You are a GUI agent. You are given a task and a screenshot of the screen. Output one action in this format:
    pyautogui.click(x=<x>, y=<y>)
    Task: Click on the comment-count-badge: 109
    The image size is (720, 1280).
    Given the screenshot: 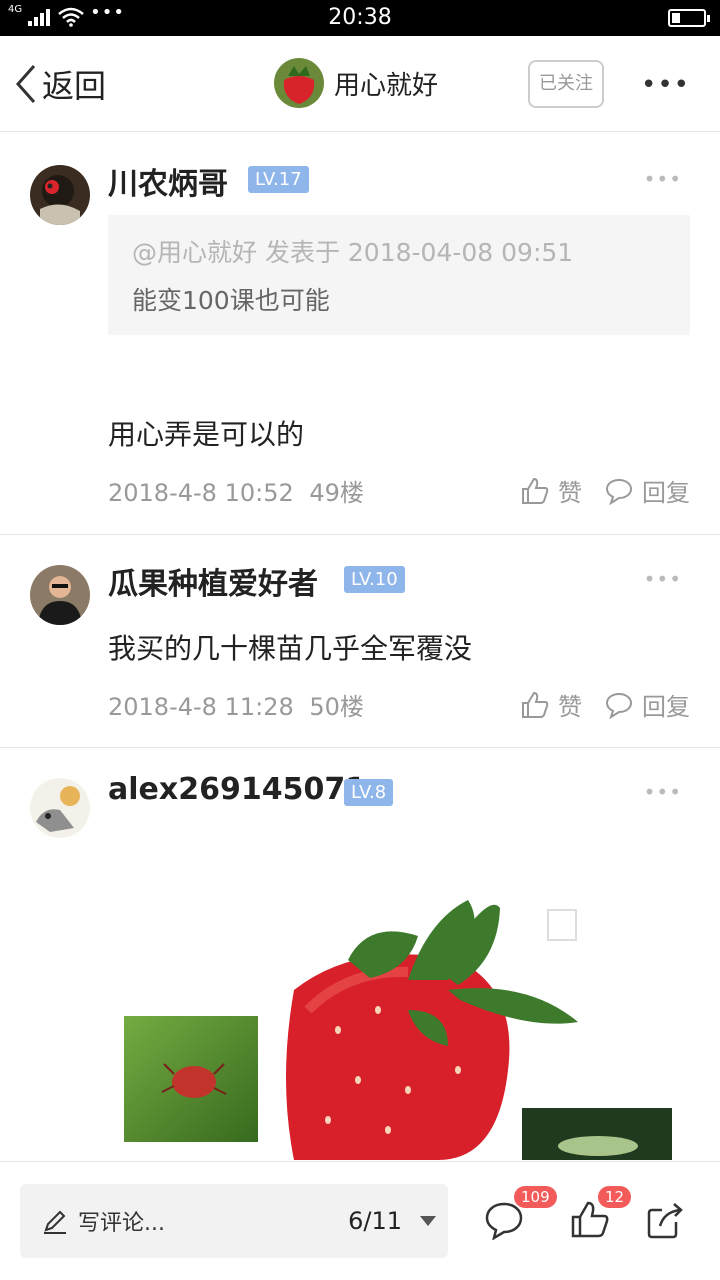 What is the action you would take?
    pyautogui.click(x=535, y=1197)
    